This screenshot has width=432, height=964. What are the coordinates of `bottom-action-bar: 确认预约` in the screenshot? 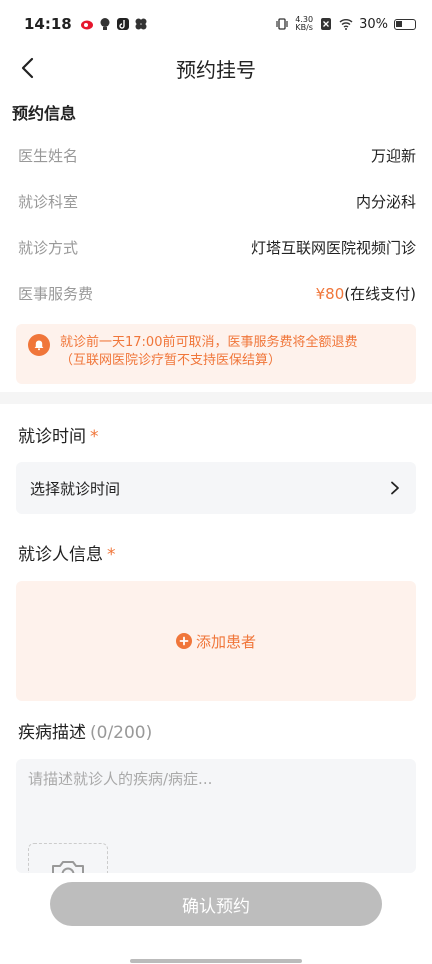 It's located at (216, 918).